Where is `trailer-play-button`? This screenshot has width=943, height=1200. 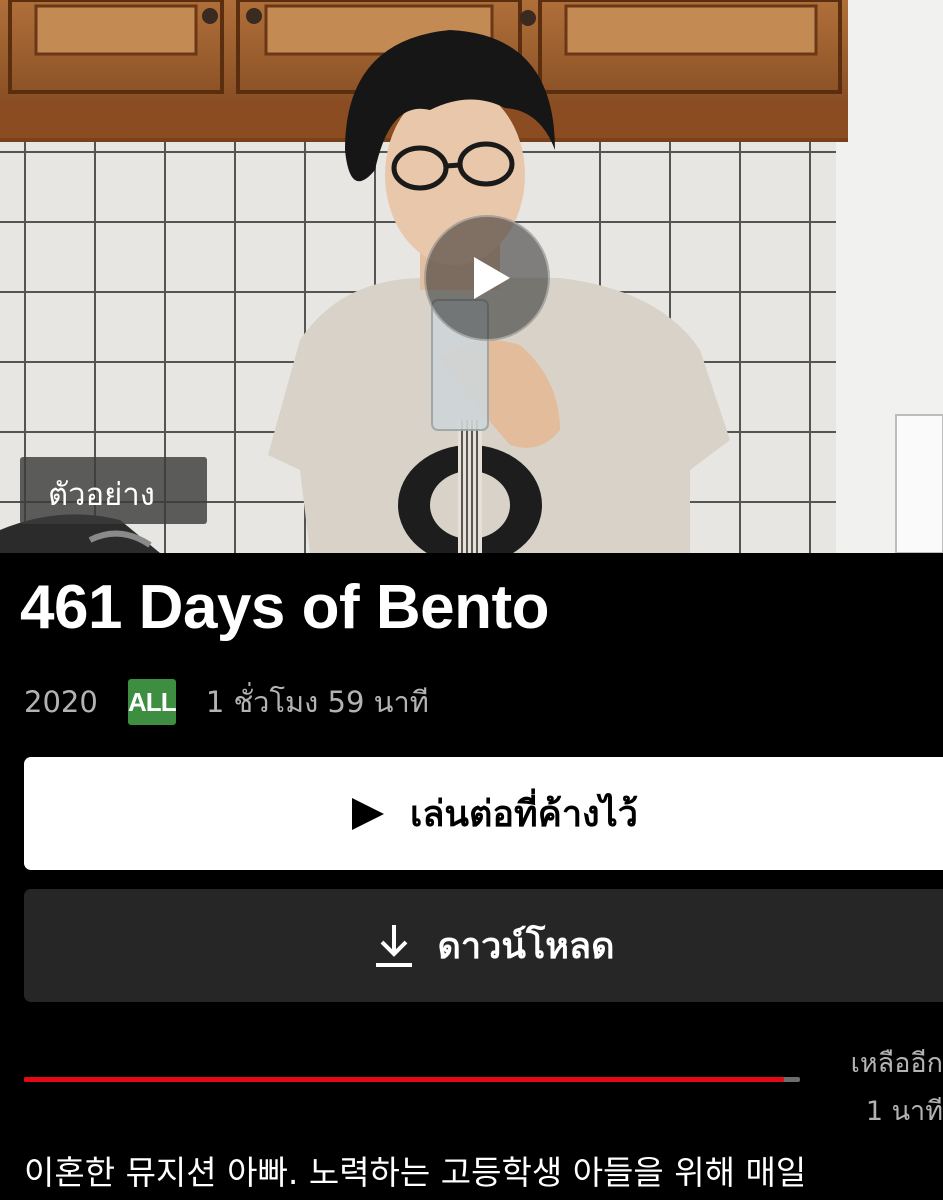
trailer-play-button is located at coordinates (487, 278).